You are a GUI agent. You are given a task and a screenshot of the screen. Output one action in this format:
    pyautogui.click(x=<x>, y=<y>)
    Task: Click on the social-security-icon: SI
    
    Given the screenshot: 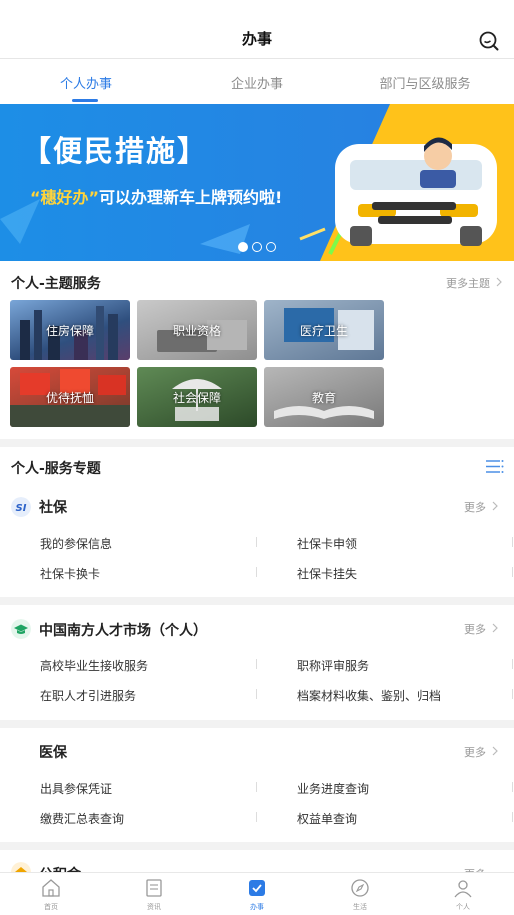 What is the action you would take?
    pyautogui.click(x=21, y=507)
    